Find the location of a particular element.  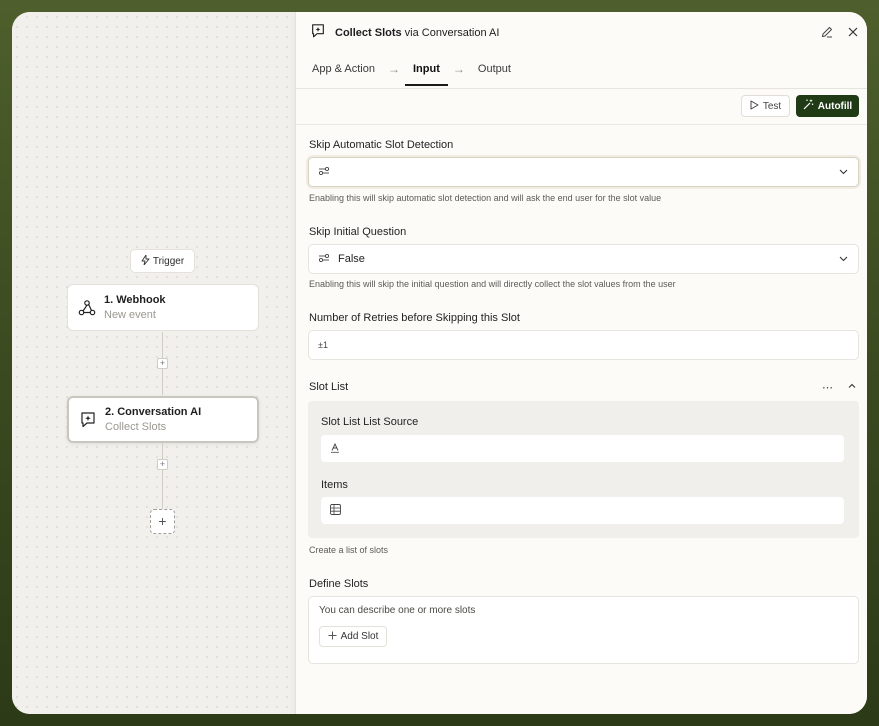

items-input is located at coordinates (582, 510).